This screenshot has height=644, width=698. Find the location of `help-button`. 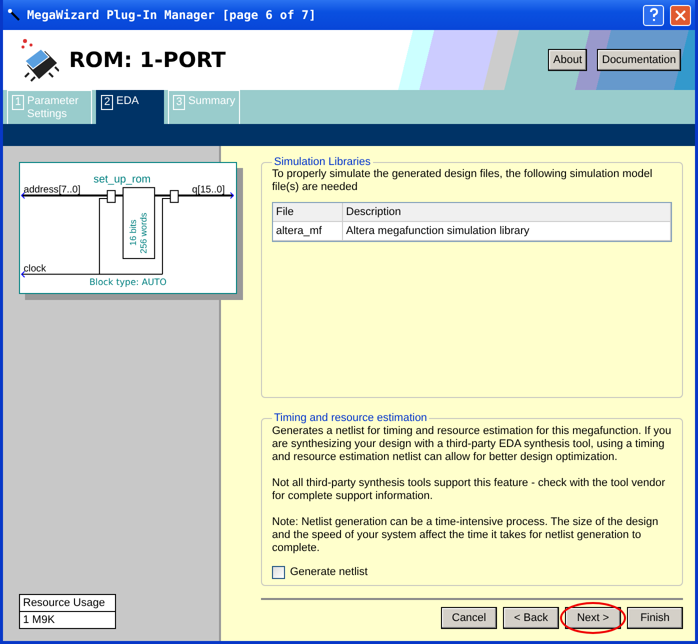

help-button is located at coordinates (653, 15).